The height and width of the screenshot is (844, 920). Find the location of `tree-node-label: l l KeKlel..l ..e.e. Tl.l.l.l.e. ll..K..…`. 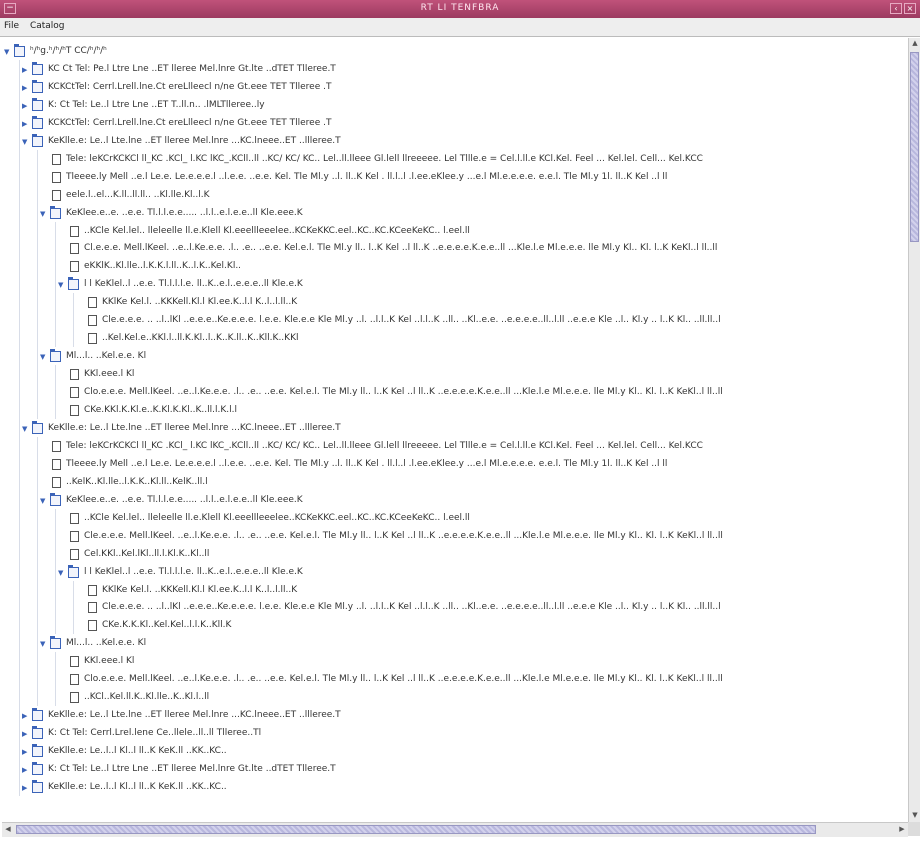

tree-node-label: l l KeKlel..l ..e.e. Tl.l.l.l.e. ll..K..… is located at coordinates (193, 284).